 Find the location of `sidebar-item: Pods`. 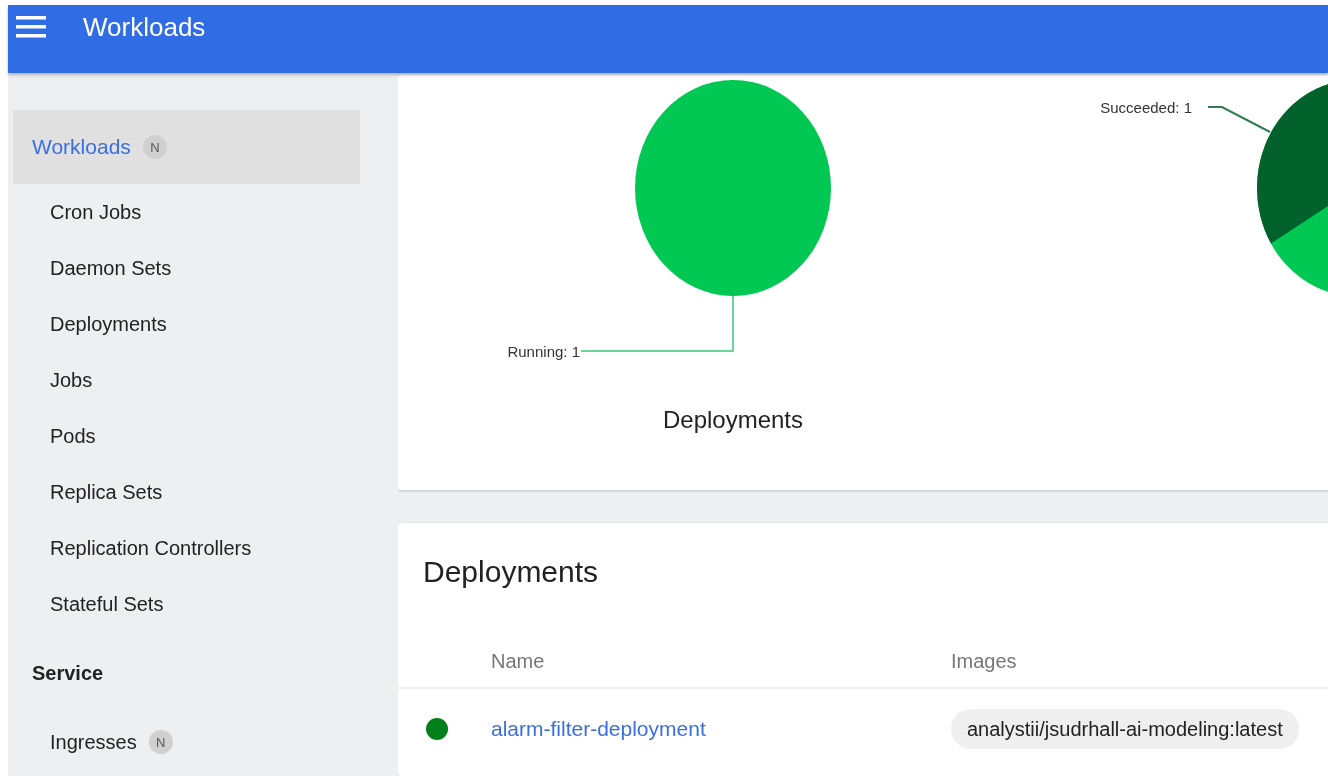

sidebar-item: Pods is located at coordinates (181, 436).